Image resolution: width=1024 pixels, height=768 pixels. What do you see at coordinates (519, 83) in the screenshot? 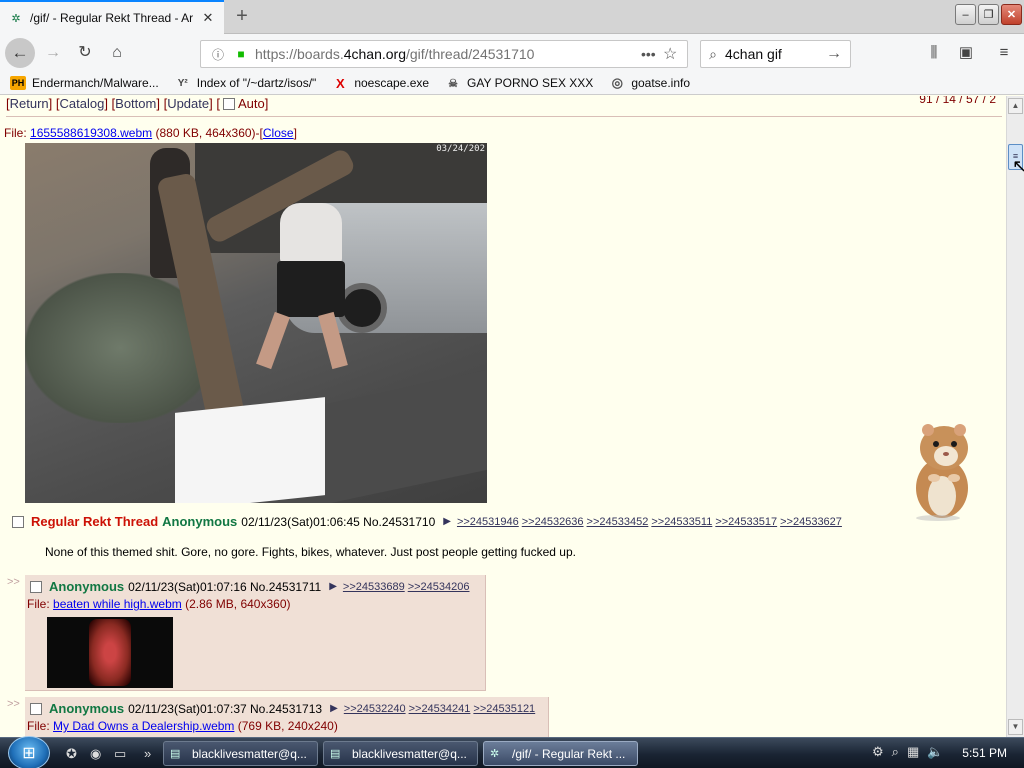
I see `bookmark-item: ☠ GAY PORNO SEX XXX` at bounding box center [519, 83].